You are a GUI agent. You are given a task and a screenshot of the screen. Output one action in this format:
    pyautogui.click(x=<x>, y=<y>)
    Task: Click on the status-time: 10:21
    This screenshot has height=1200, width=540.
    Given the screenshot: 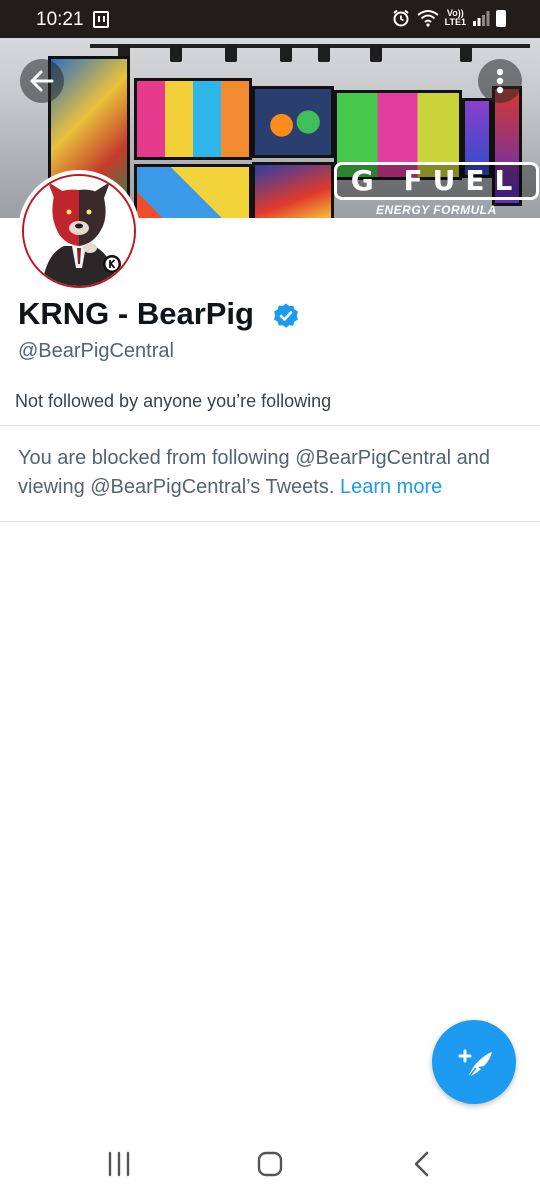 What is the action you would take?
    pyautogui.click(x=60, y=19)
    